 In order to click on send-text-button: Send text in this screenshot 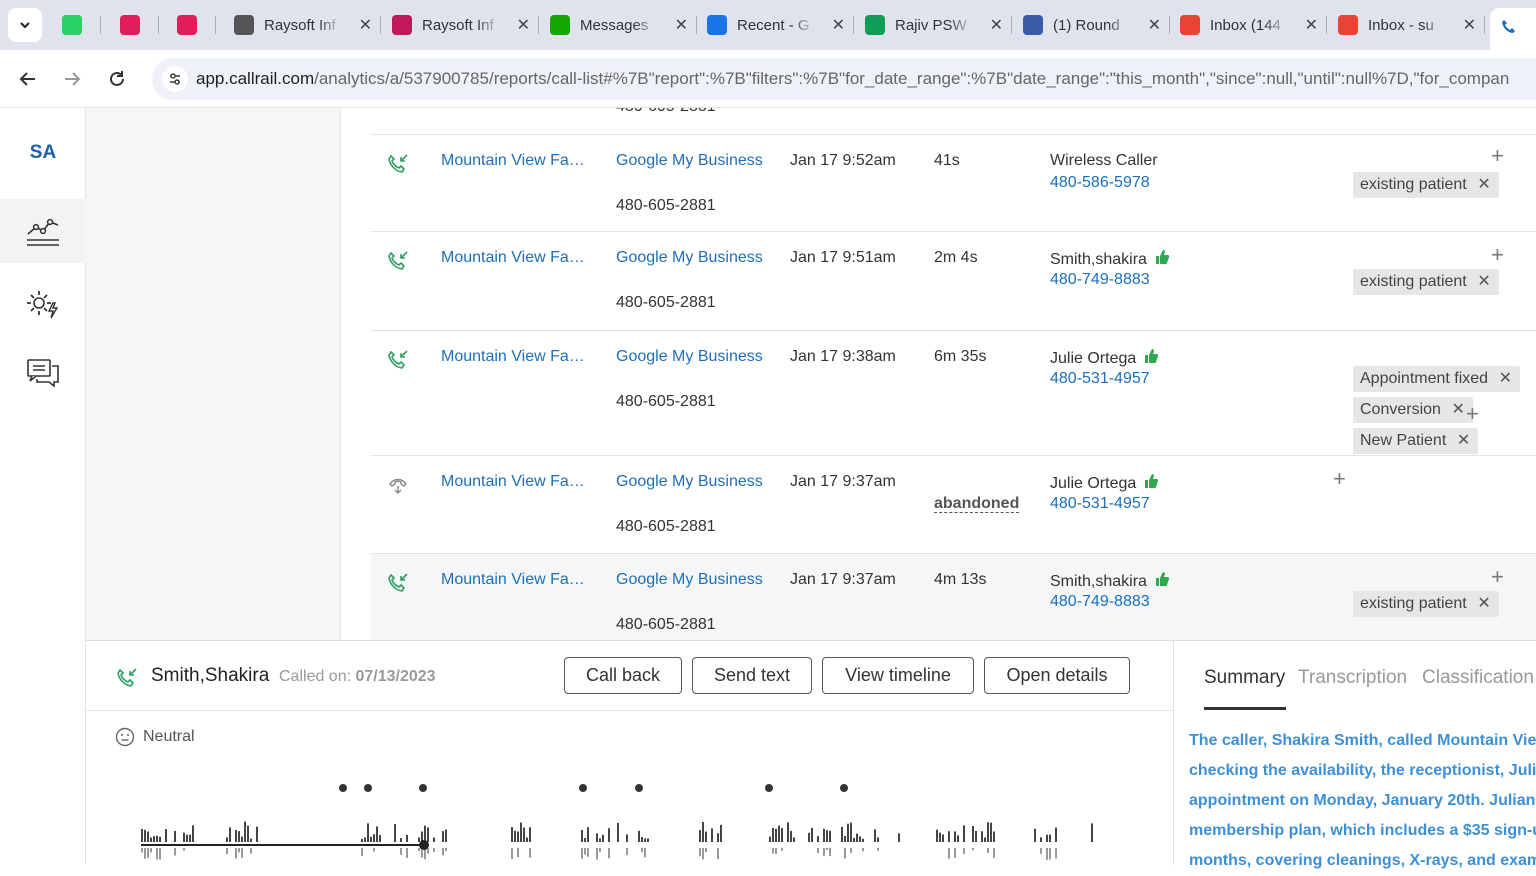, I will do `click(752, 675)`.